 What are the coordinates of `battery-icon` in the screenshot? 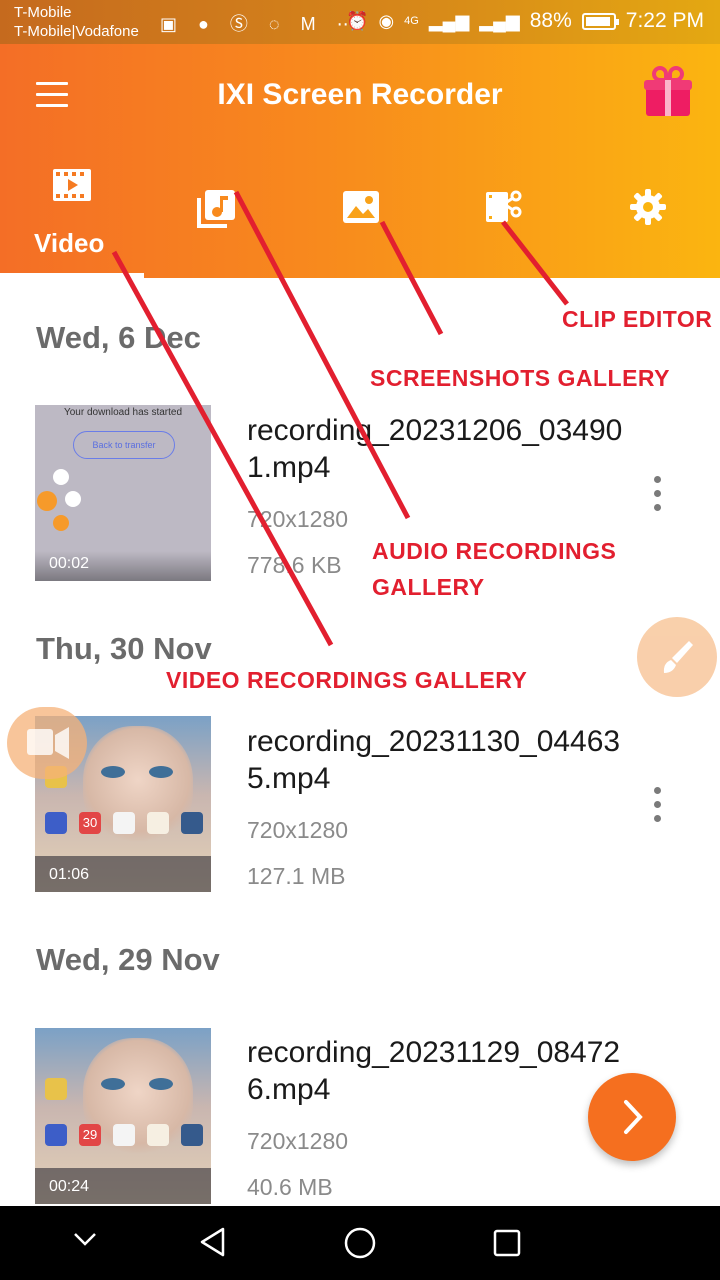 It's located at (600, 21).